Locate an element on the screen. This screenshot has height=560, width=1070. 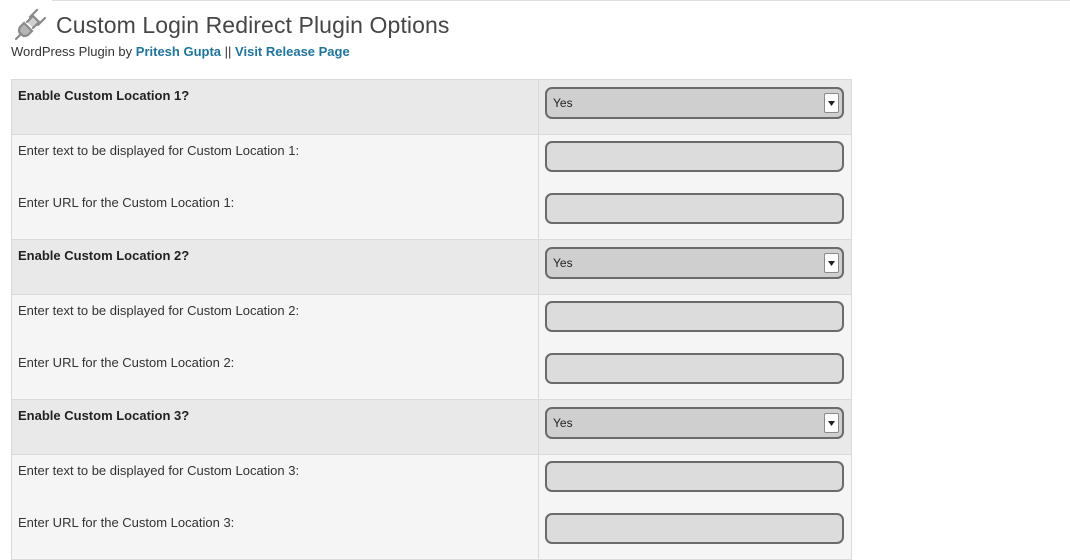
location-2-url-input is located at coordinates (694, 368).